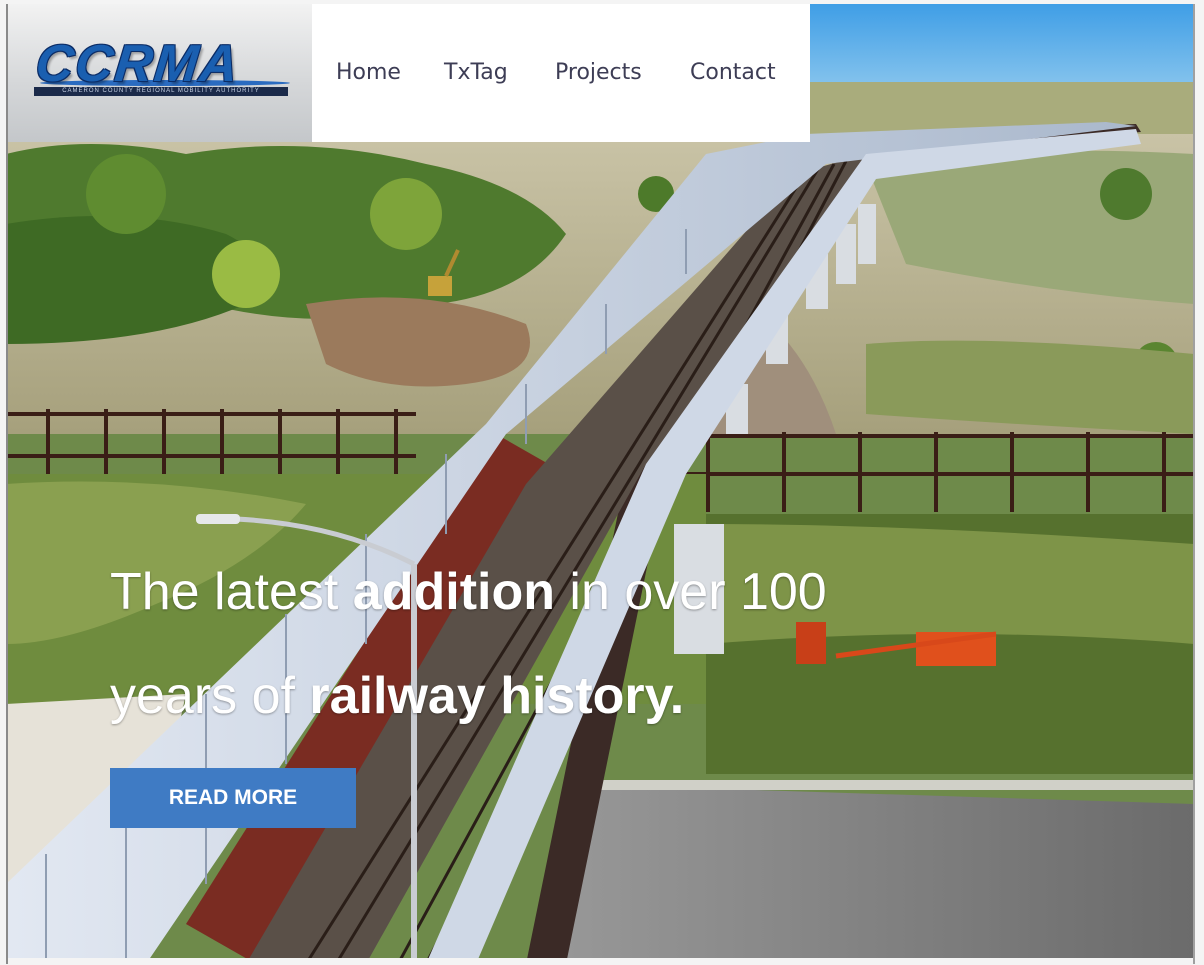 The height and width of the screenshot is (965, 1204). I want to click on headline-1-post: in over 100, so click(690, 592).